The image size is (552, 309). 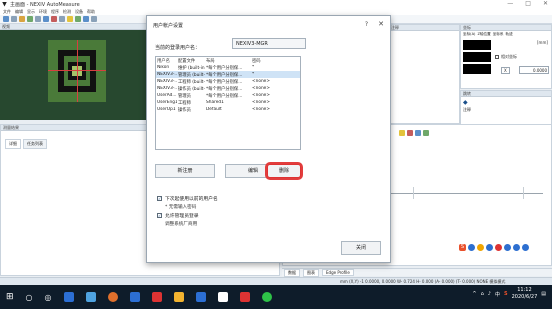 What do you see at coordinates (311, 272) in the screenshot?
I see `tab-chart: 图表` at bounding box center [311, 272].